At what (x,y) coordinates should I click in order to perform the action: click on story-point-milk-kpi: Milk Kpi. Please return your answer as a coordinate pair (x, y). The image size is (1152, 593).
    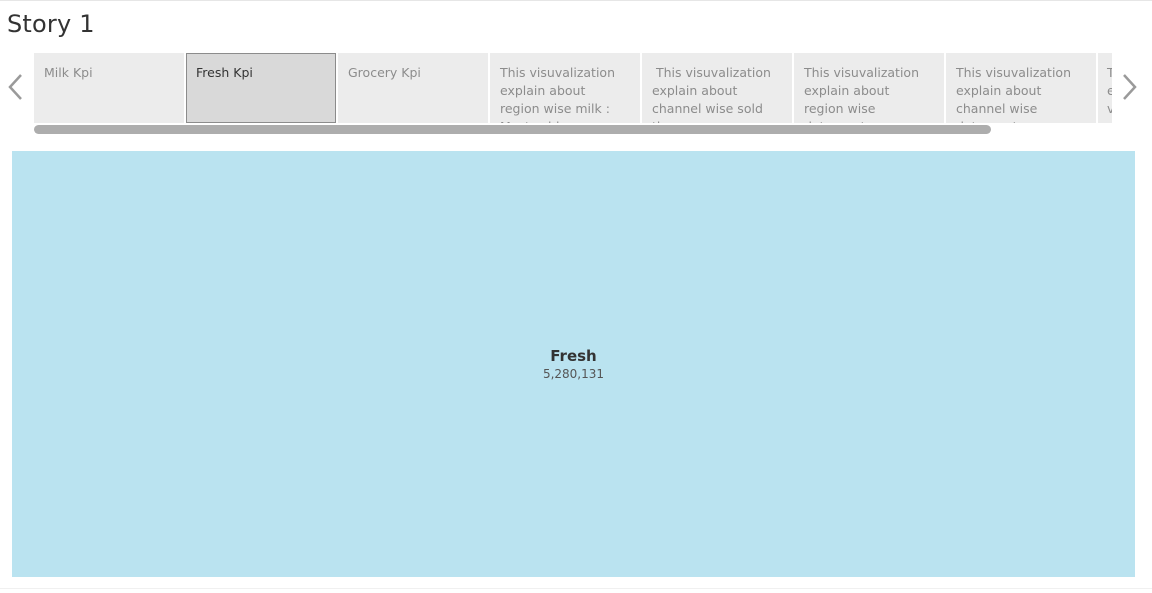
    Looking at the image, I should click on (109, 88).